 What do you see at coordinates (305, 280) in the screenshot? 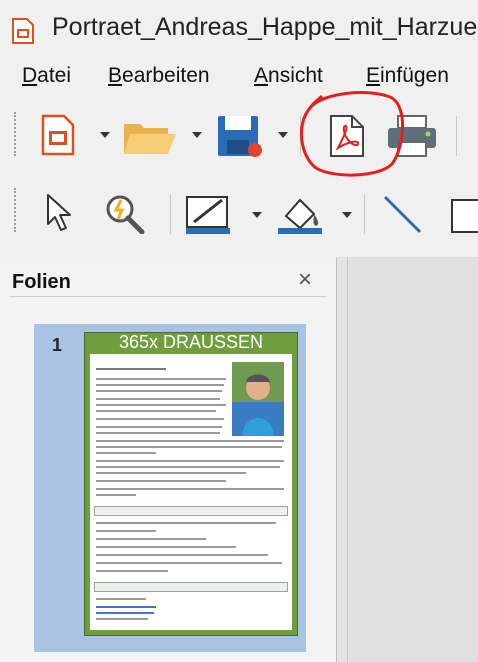
I see `panel-close-button: ×` at bounding box center [305, 280].